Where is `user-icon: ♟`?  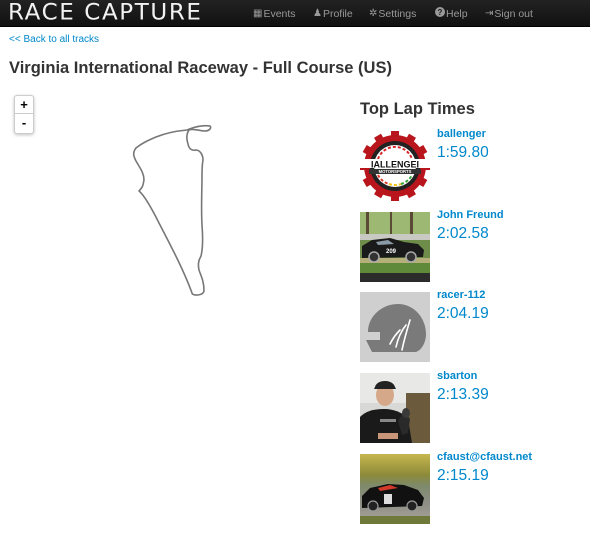 user-icon: ♟ is located at coordinates (317, 13).